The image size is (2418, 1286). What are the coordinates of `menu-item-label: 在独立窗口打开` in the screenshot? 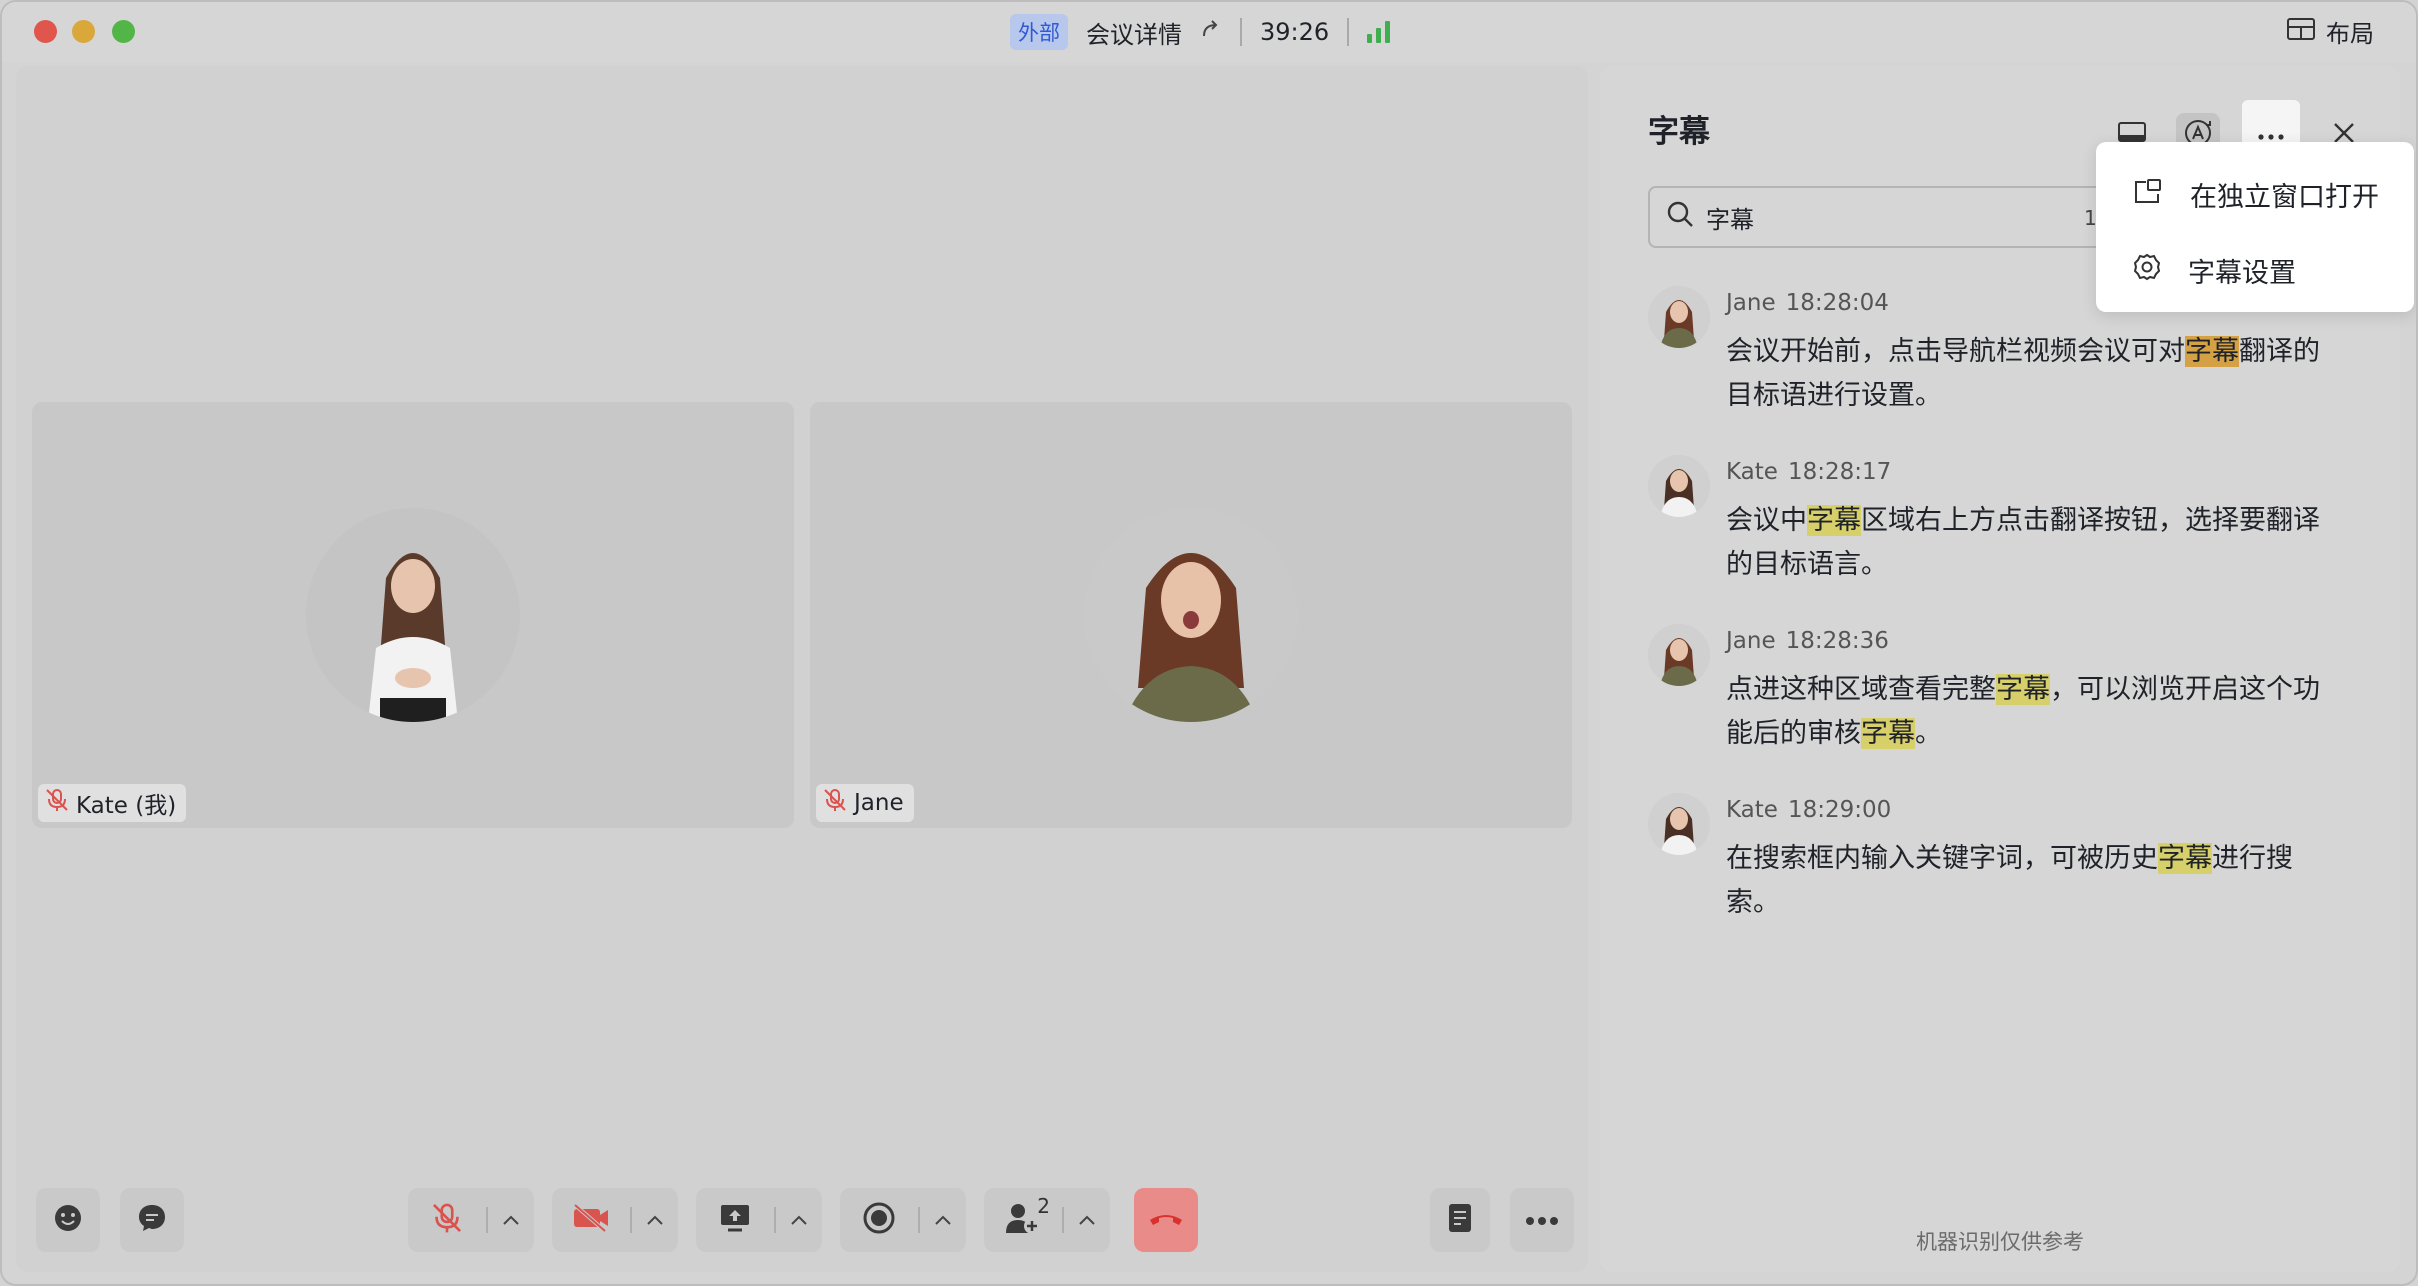 It's located at (2284, 197).